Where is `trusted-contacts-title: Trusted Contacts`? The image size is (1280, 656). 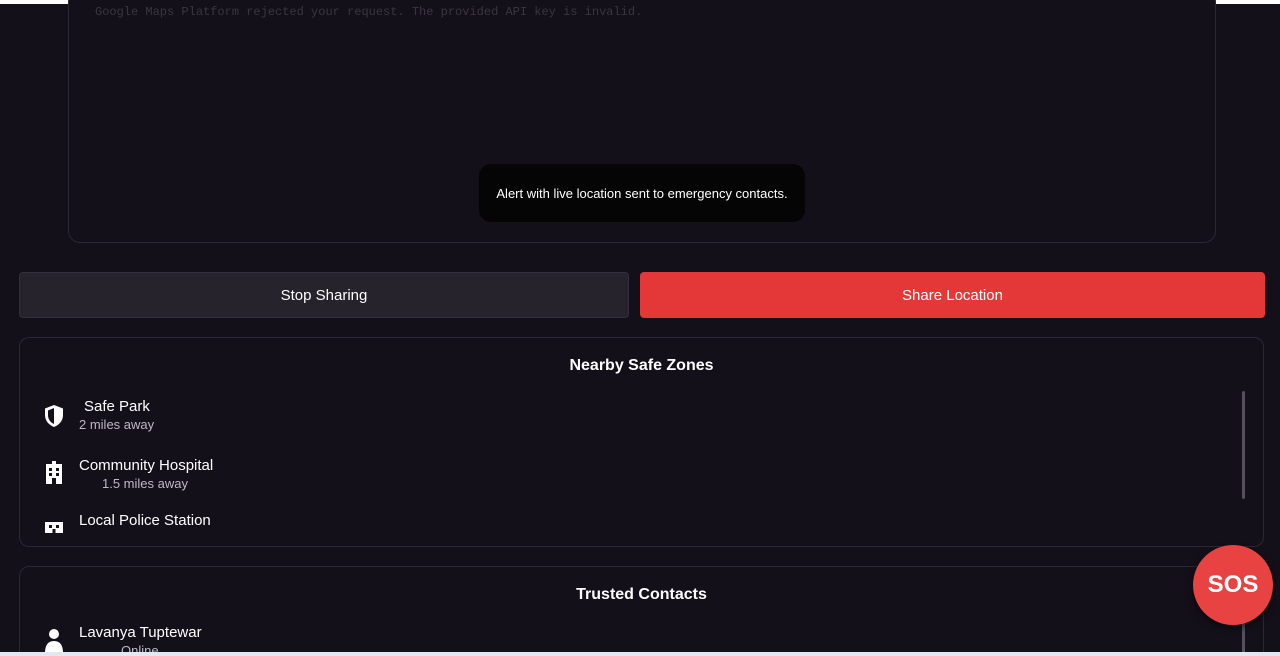 trusted-contacts-title: Trusted Contacts is located at coordinates (641, 594).